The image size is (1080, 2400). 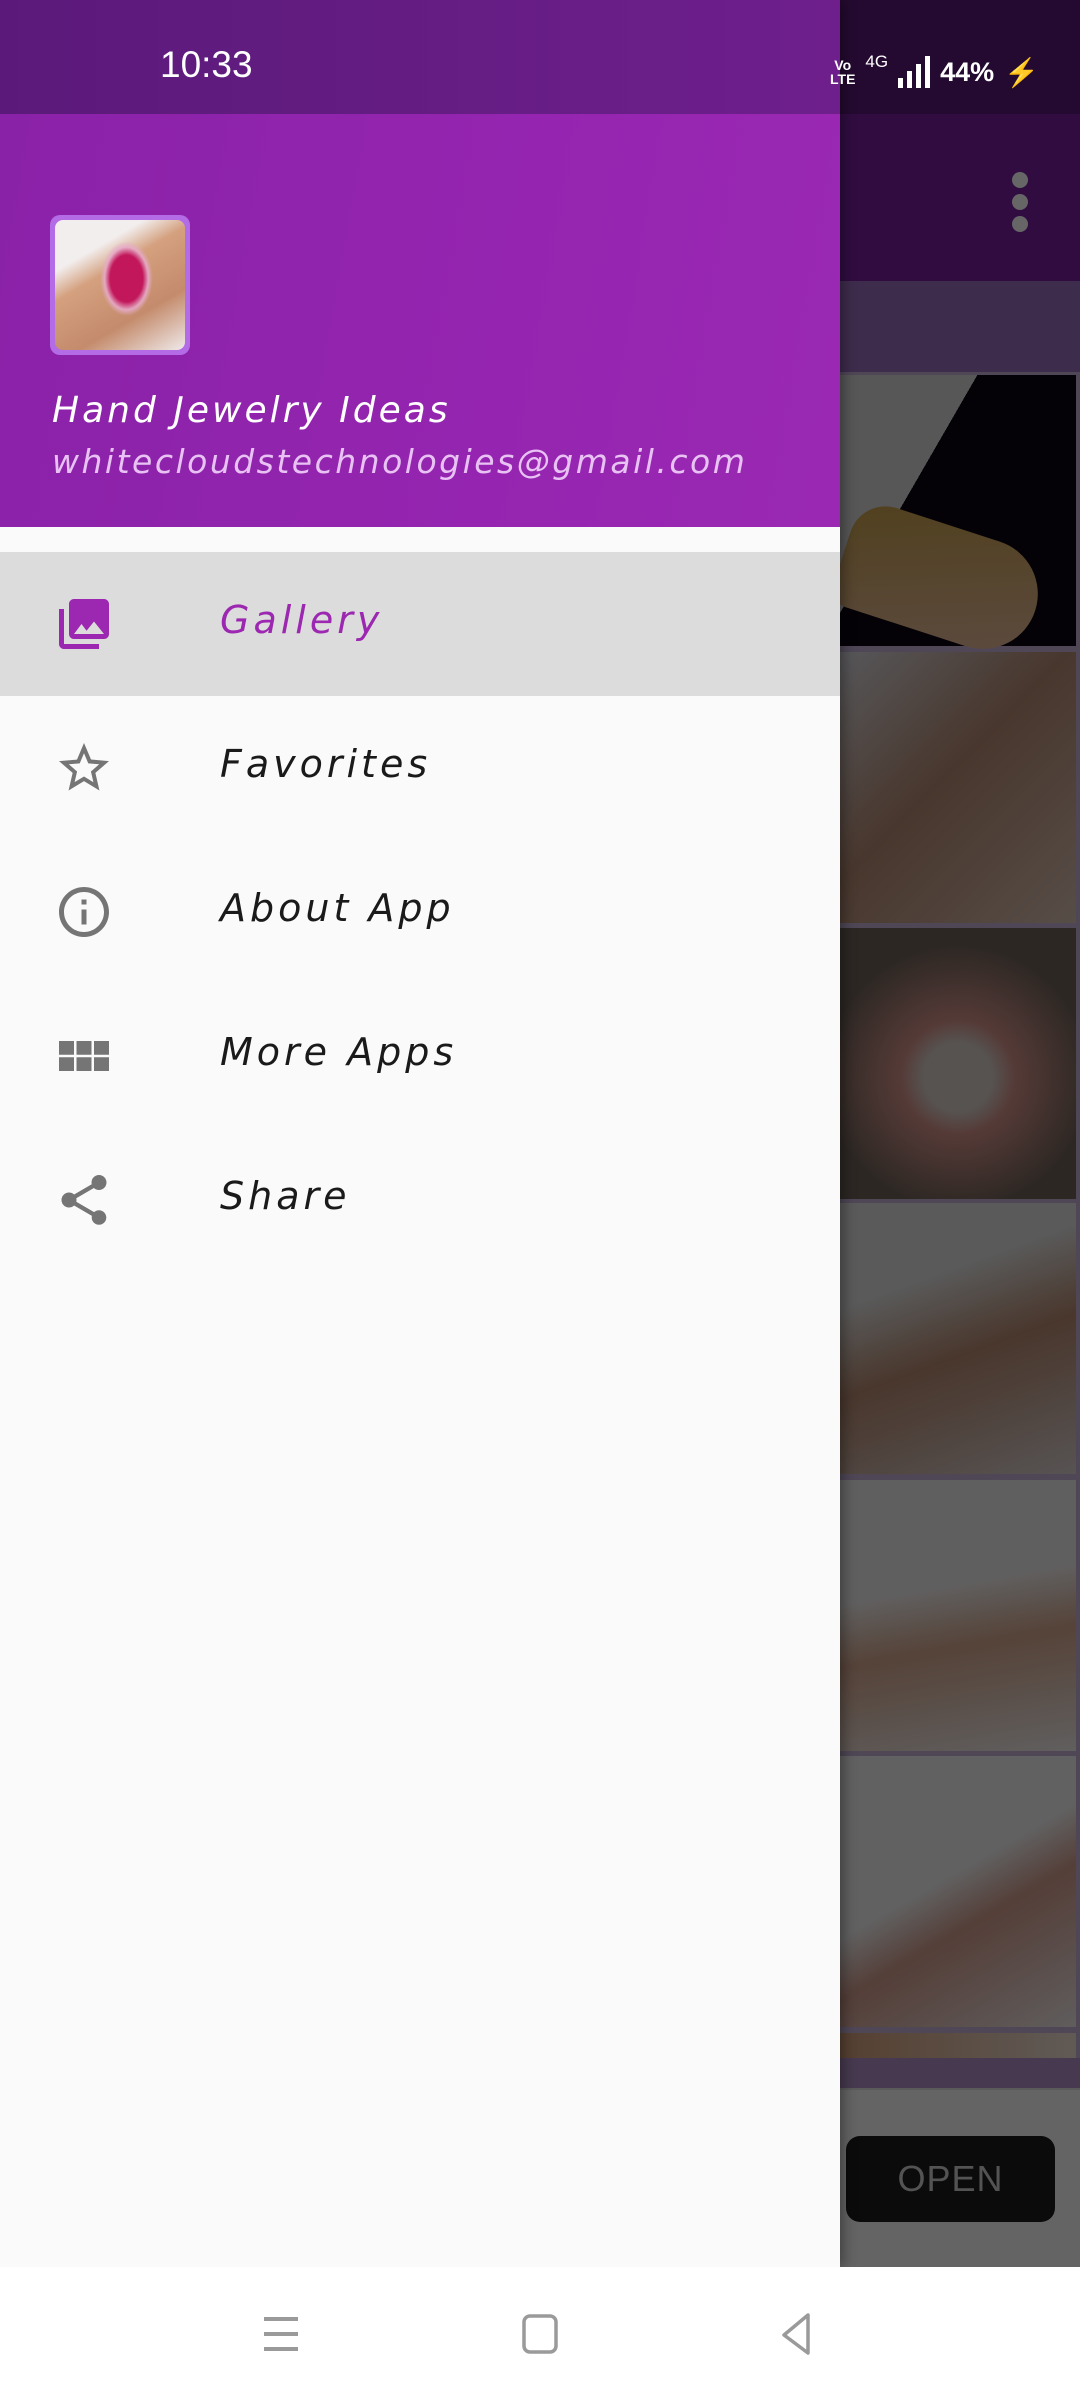 What do you see at coordinates (337, 908) in the screenshot?
I see `drawer-item-label: About App` at bounding box center [337, 908].